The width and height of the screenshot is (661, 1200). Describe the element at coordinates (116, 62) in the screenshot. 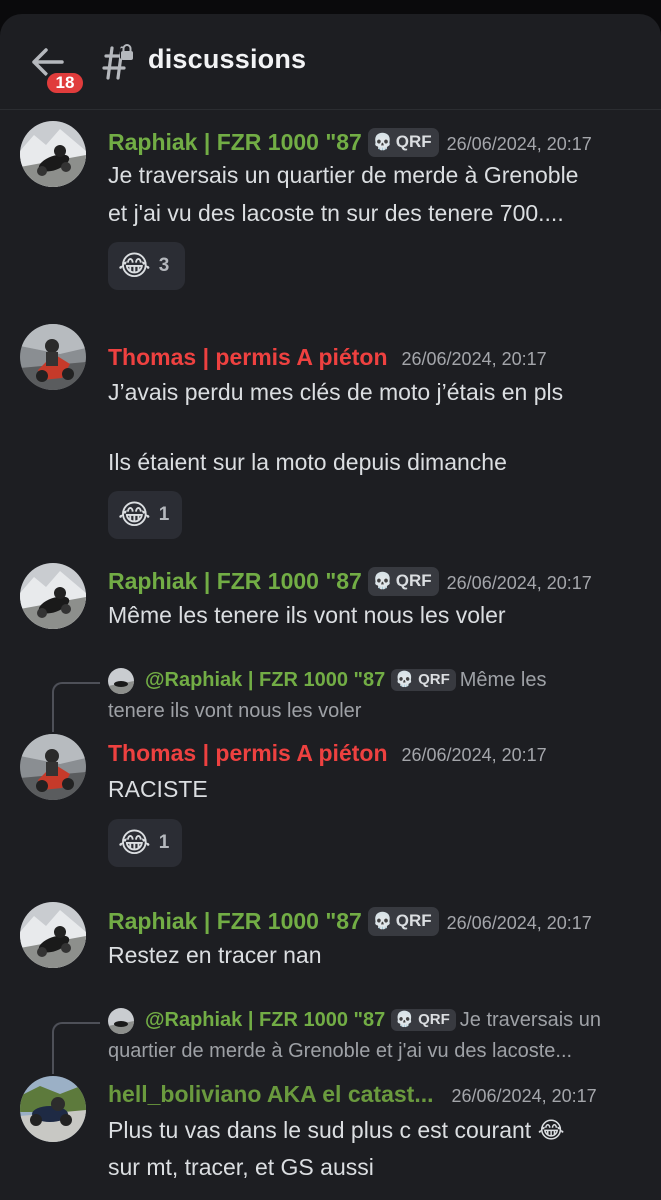

I see `locked-channel-icon` at that location.